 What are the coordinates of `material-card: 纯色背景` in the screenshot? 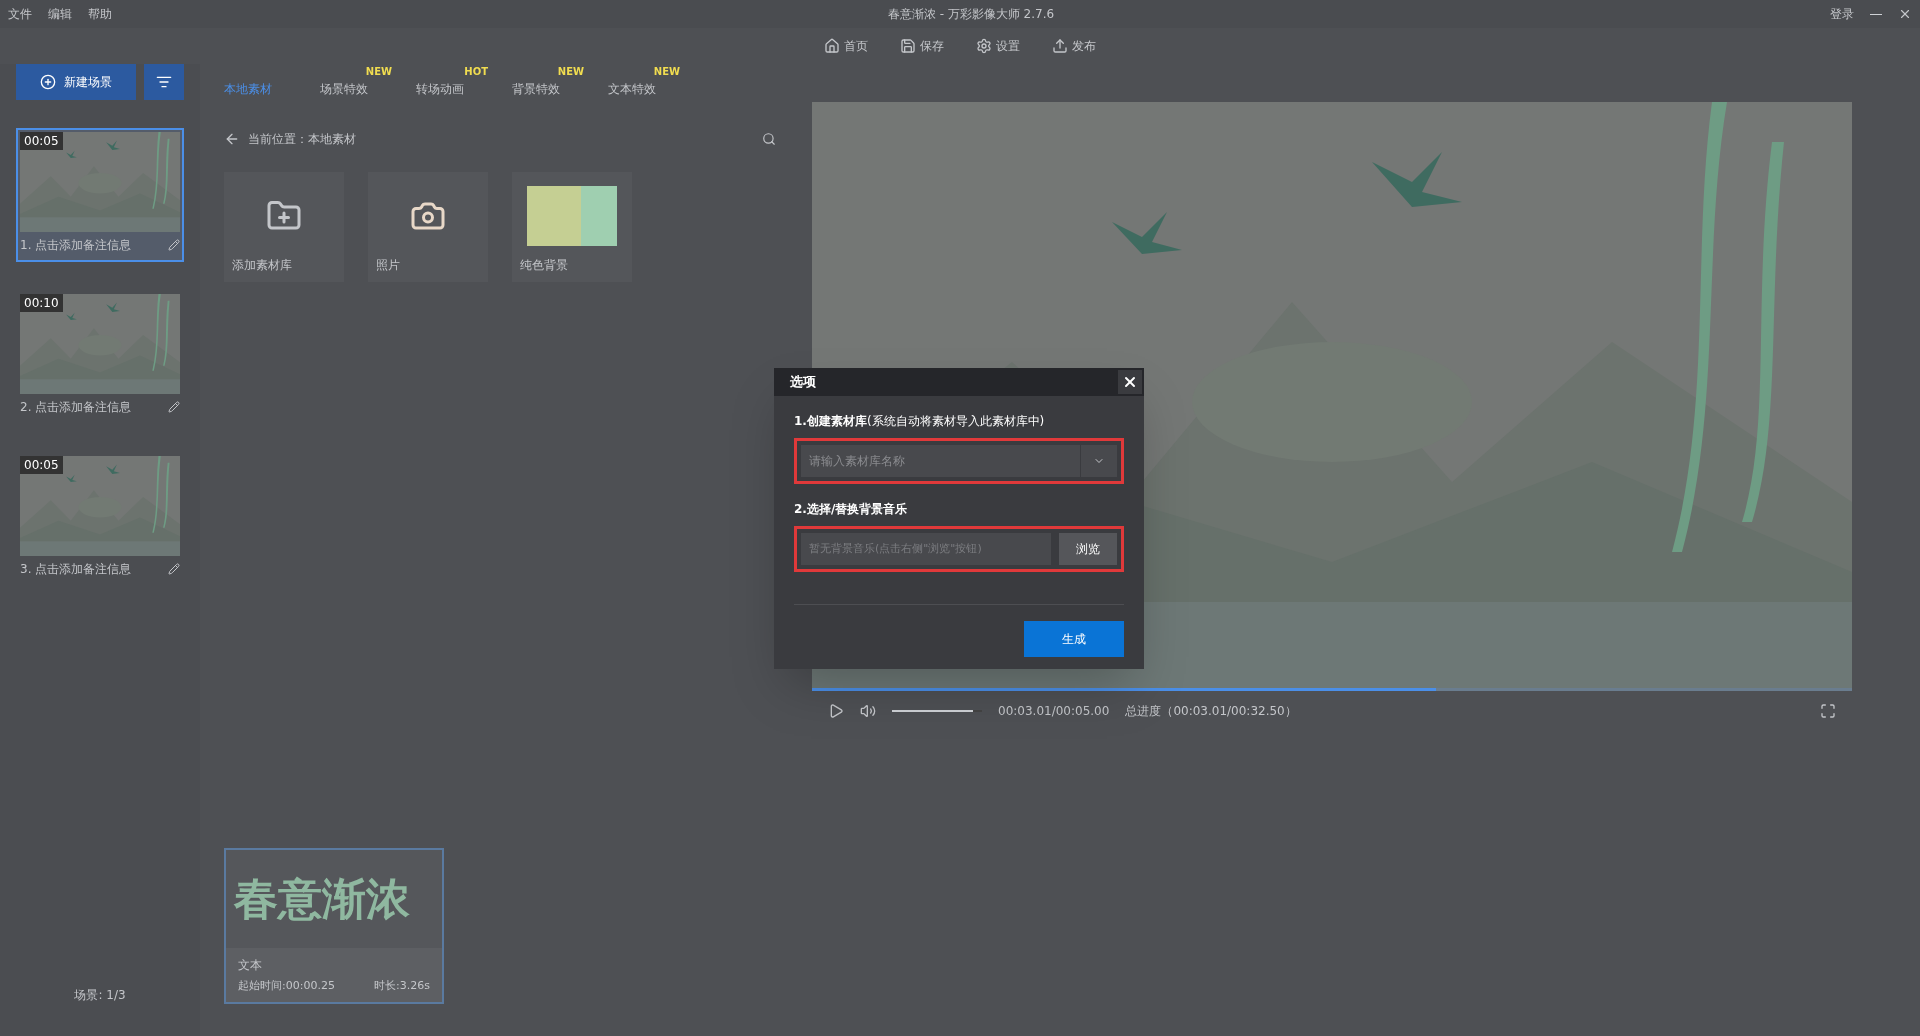 It's located at (572, 227).